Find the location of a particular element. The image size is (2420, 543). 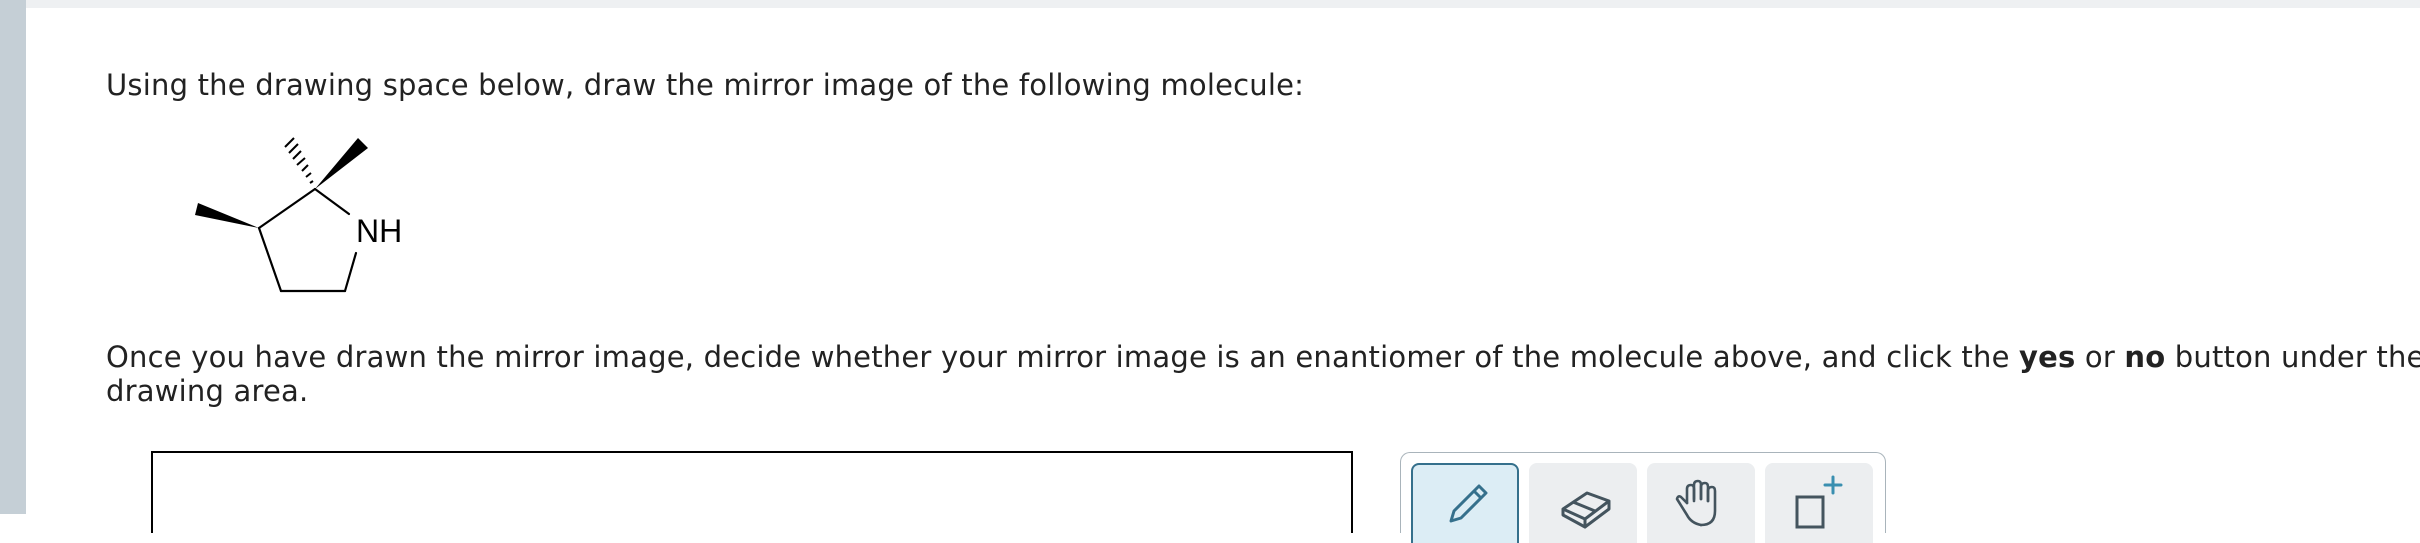

instruction-text-3: button under the is located at coordinates (2292, 357).